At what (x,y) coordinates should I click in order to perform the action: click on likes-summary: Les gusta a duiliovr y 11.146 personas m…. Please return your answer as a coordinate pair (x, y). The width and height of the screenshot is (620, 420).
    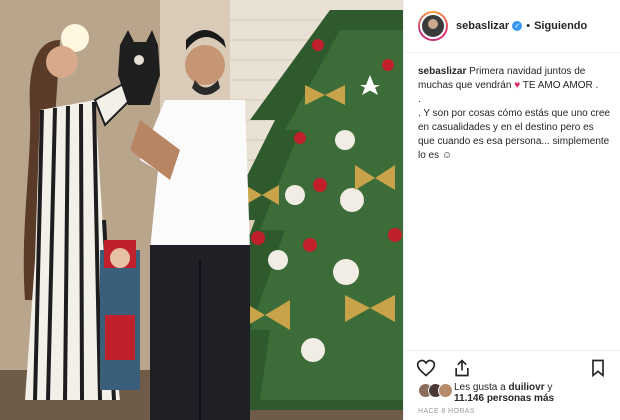
    Looking at the image, I should click on (486, 393).